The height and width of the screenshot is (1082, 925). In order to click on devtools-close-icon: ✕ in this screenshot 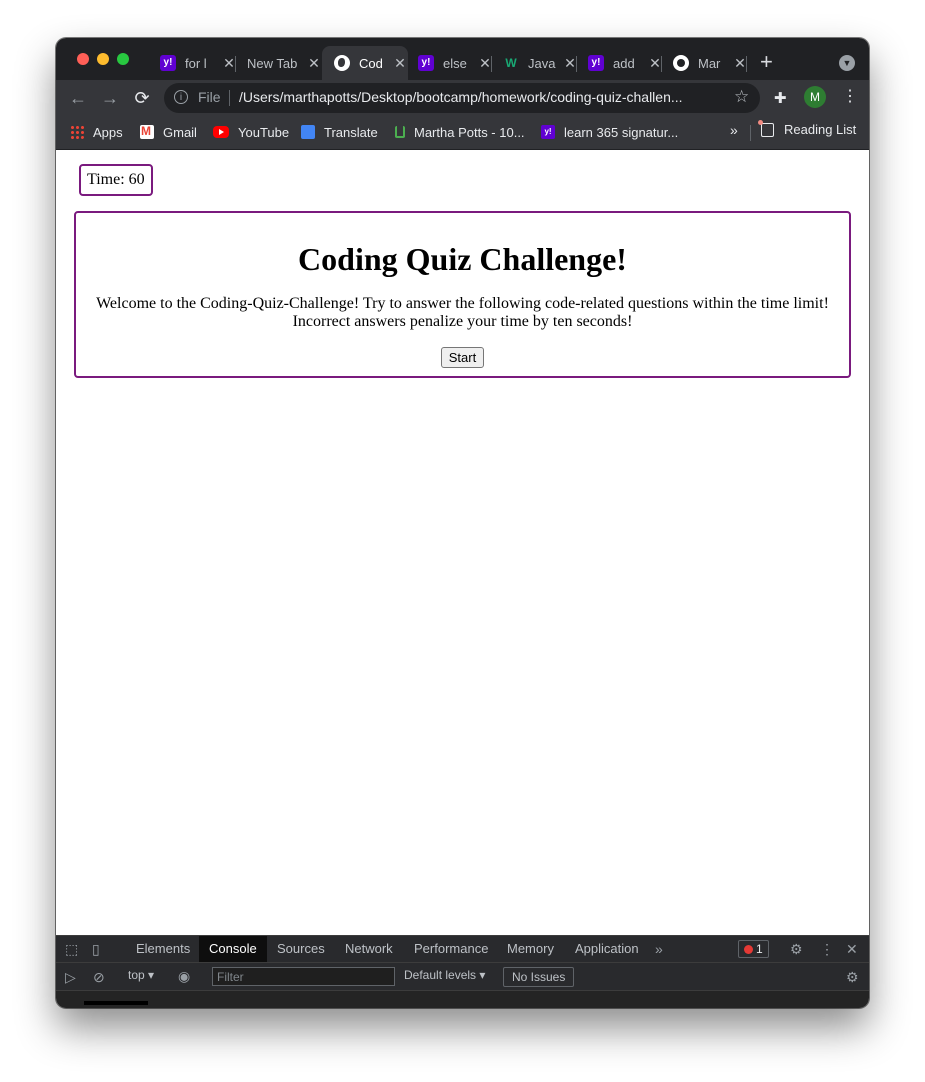, I will do `click(852, 949)`.